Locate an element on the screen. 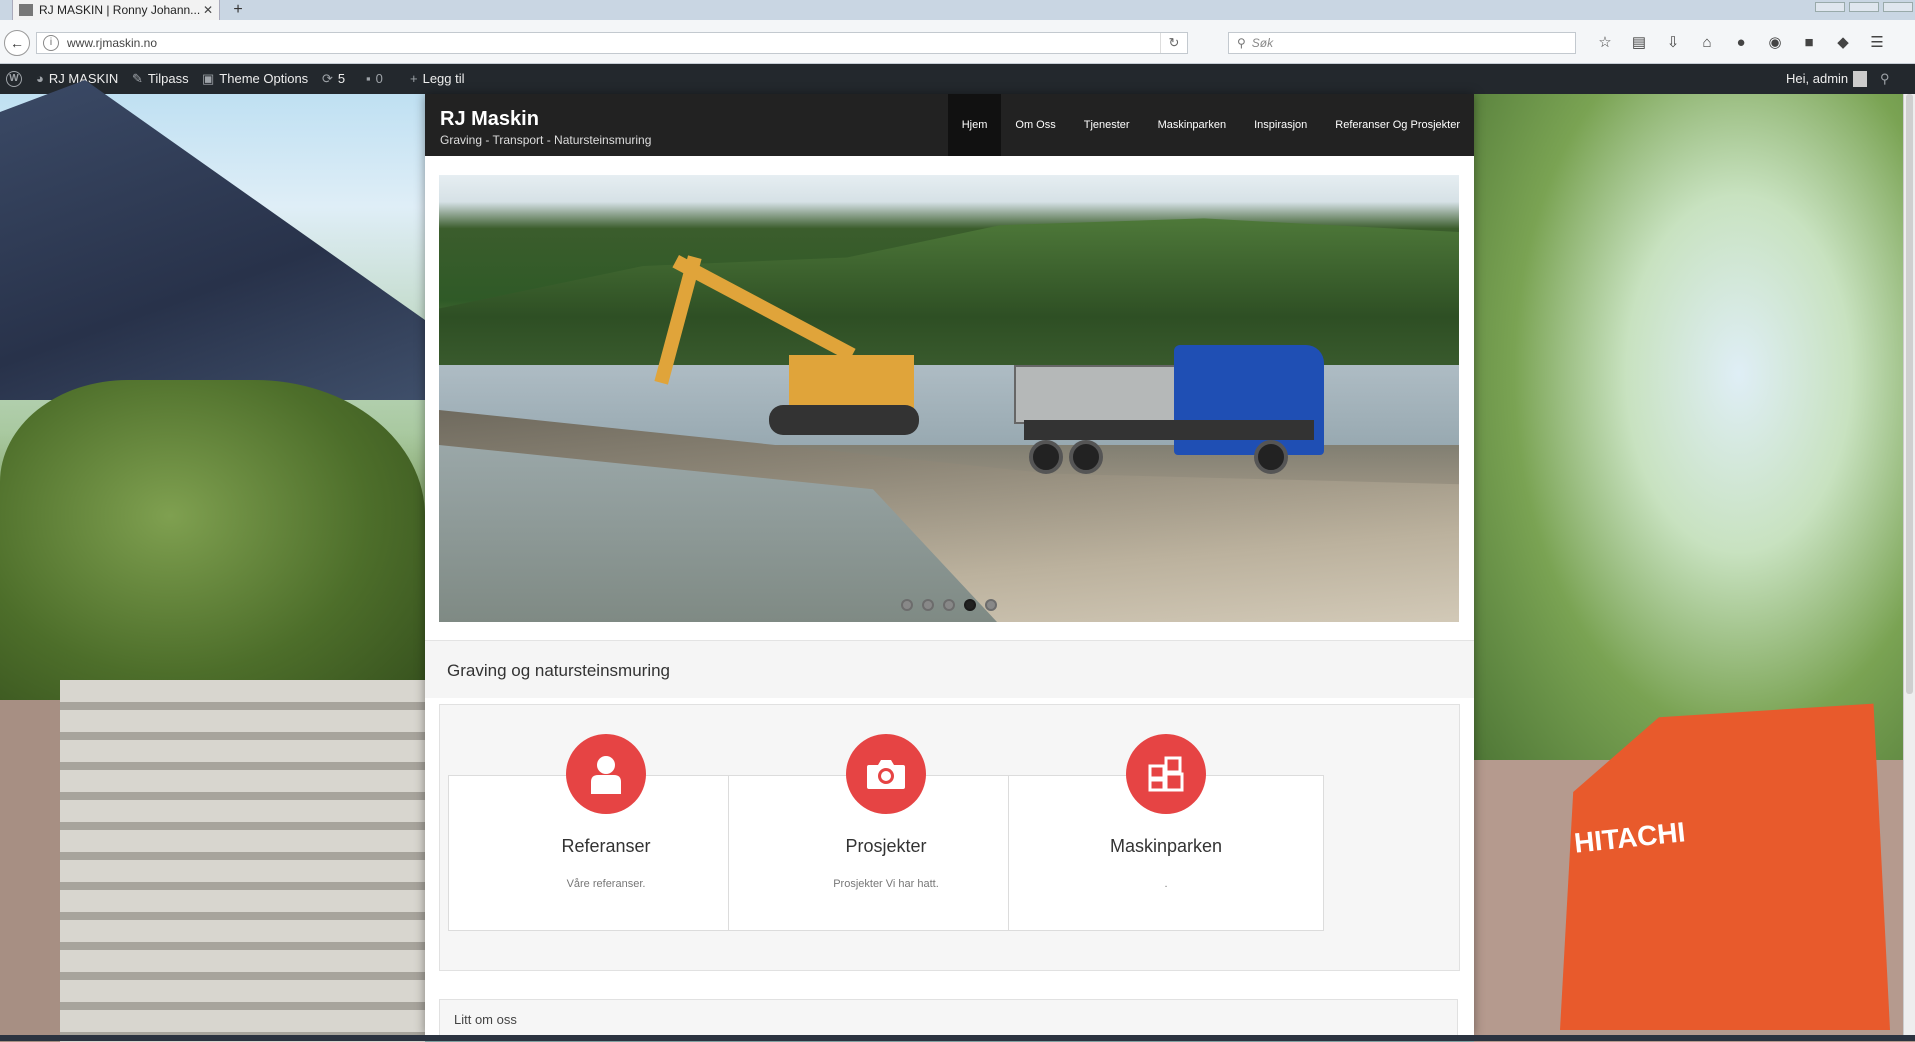  plus-icon: + is located at coordinates (414, 78).